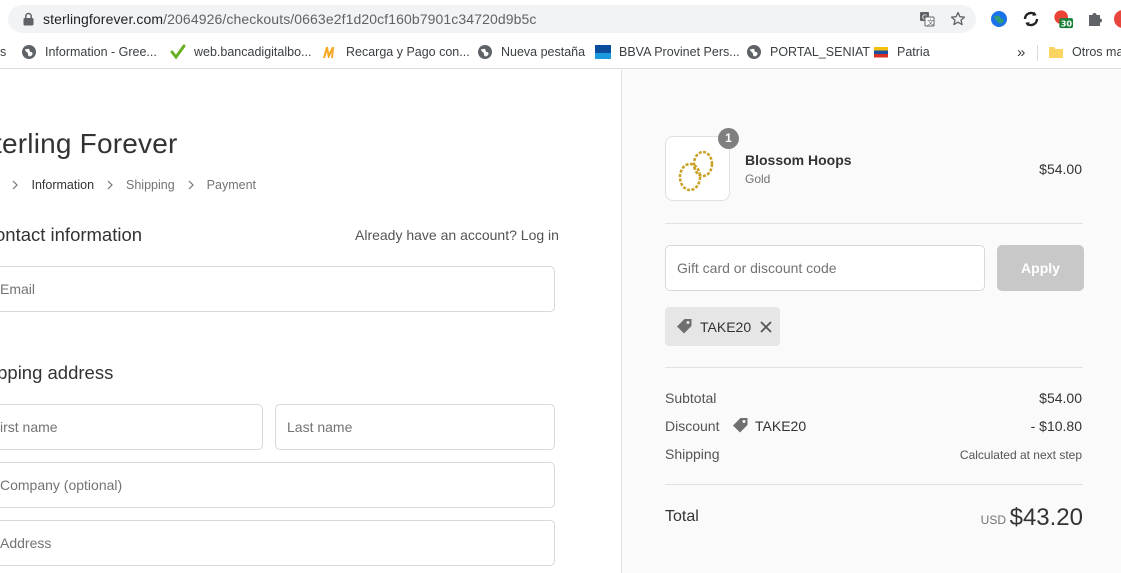 Image resolution: width=1121 pixels, height=573 pixels. What do you see at coordinates (728, 138) in the screenshot?
I see `quantity-badge: 1` at bounding box center [728, 138].